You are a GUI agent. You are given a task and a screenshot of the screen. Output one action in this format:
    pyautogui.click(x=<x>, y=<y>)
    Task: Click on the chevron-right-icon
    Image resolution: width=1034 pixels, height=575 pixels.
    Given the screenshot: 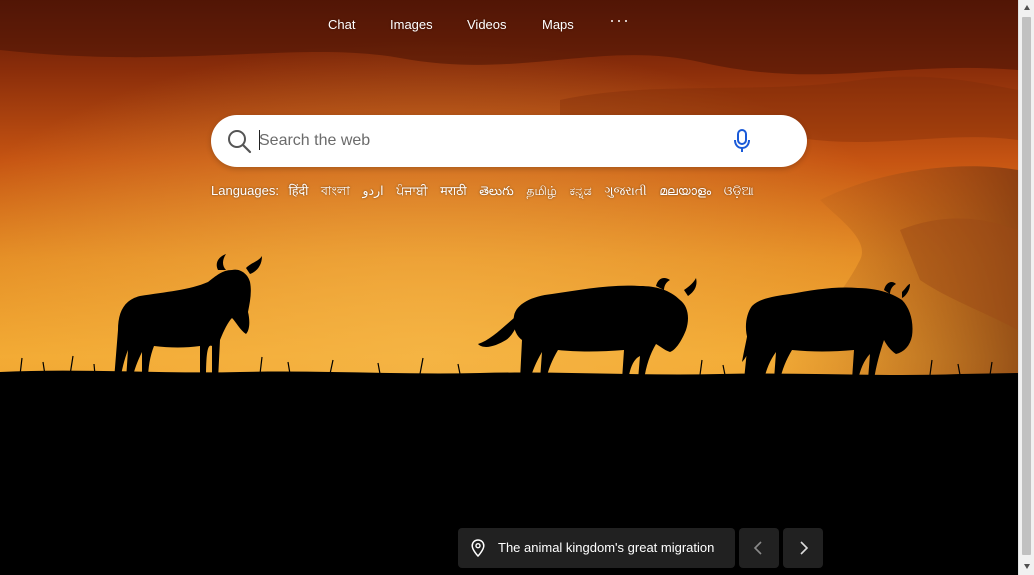 What is the action you would take?
    pyautogui.click(x=804, y=548)
    